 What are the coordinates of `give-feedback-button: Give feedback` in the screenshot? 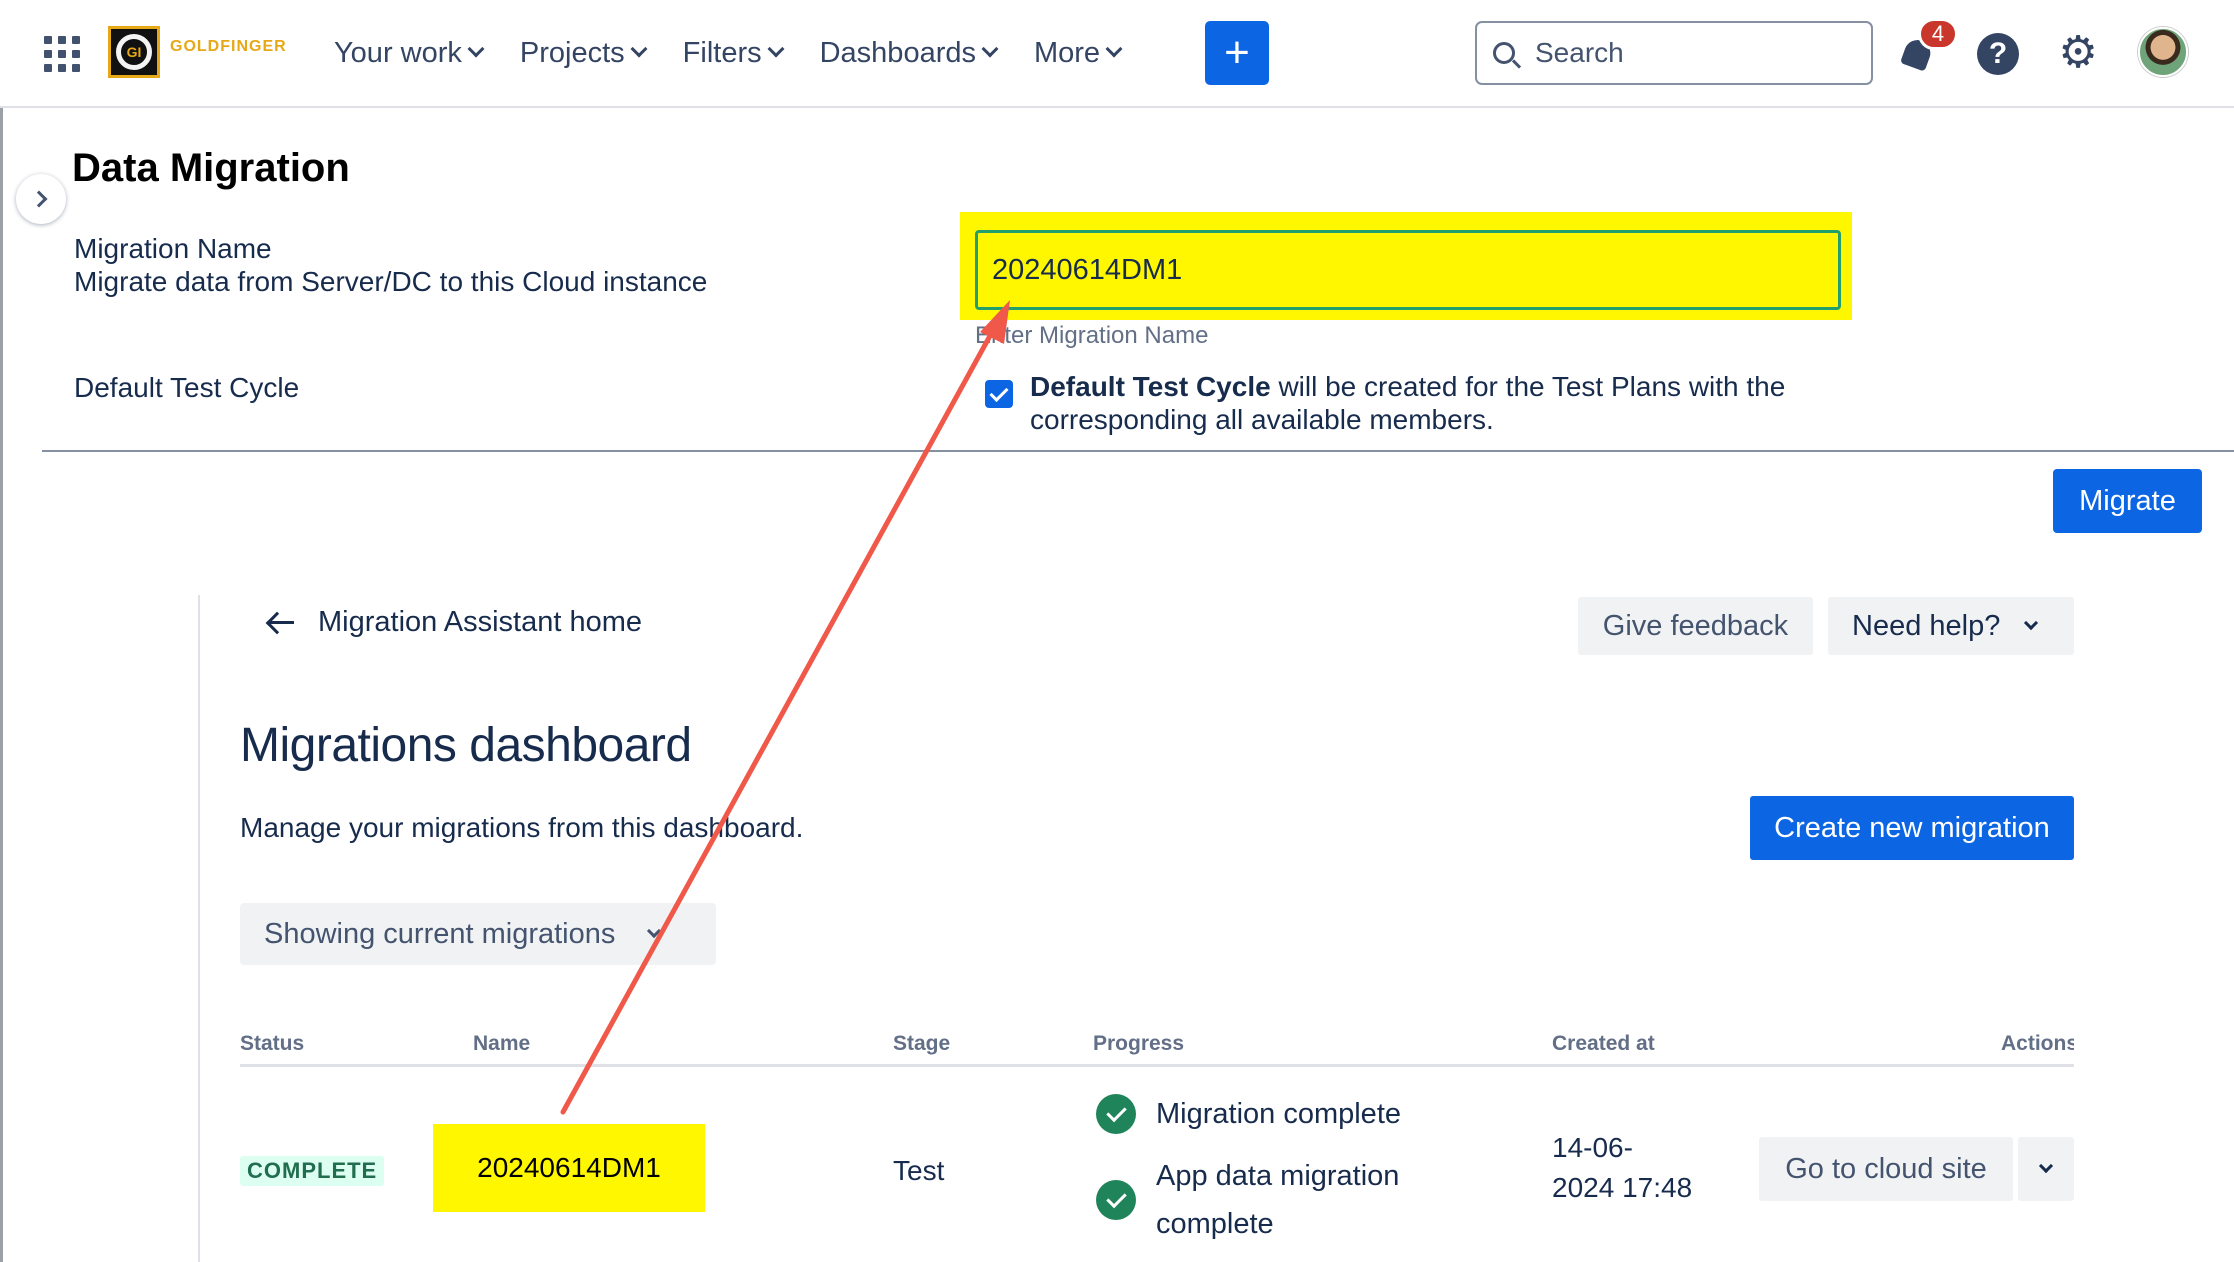 It's located at (1695, 626).